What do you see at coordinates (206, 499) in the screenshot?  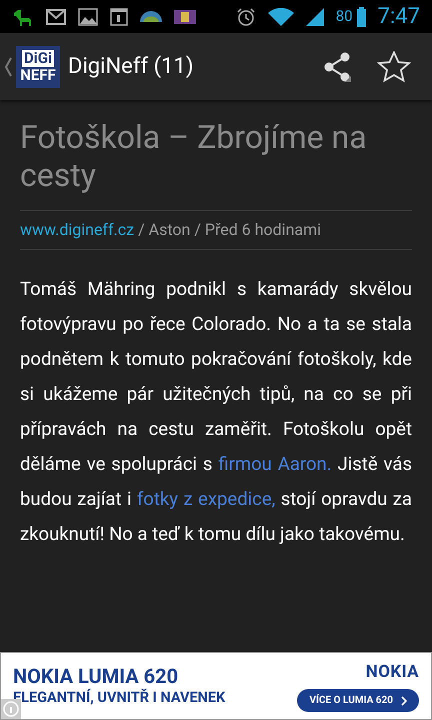 I see `inline-link: fotky z expedice,` at bounding box center [206, 499].